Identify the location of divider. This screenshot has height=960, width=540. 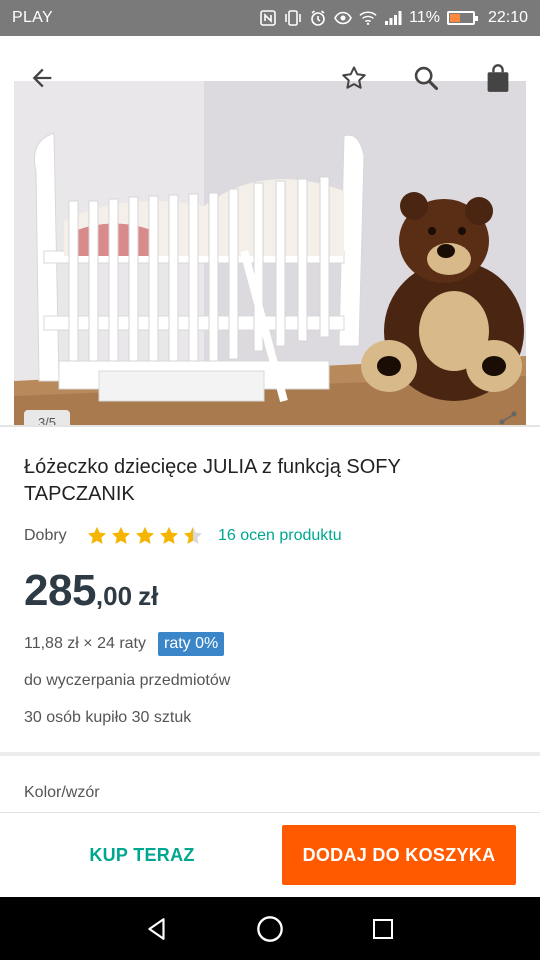
(270, 426).